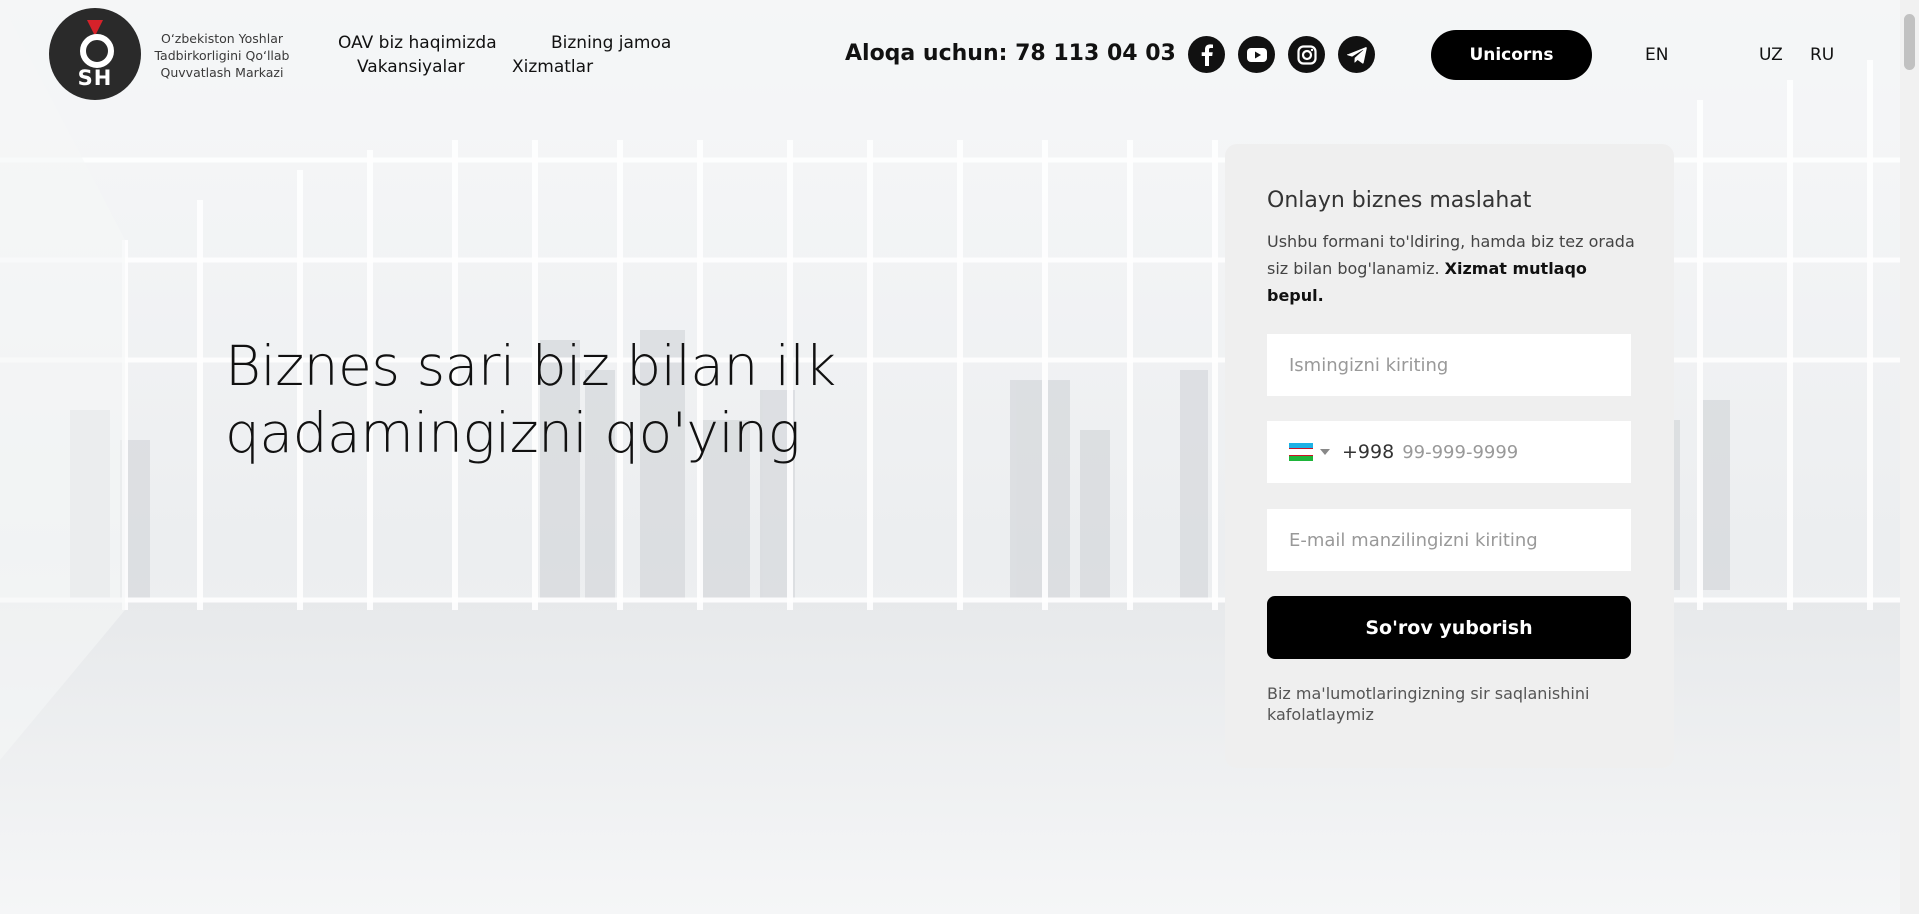 The image size is (1919, 914). Describe the element at coordinates (1449, 627) in the screenshot. I see `submit-request-button: So'rov yuborish` at that location.